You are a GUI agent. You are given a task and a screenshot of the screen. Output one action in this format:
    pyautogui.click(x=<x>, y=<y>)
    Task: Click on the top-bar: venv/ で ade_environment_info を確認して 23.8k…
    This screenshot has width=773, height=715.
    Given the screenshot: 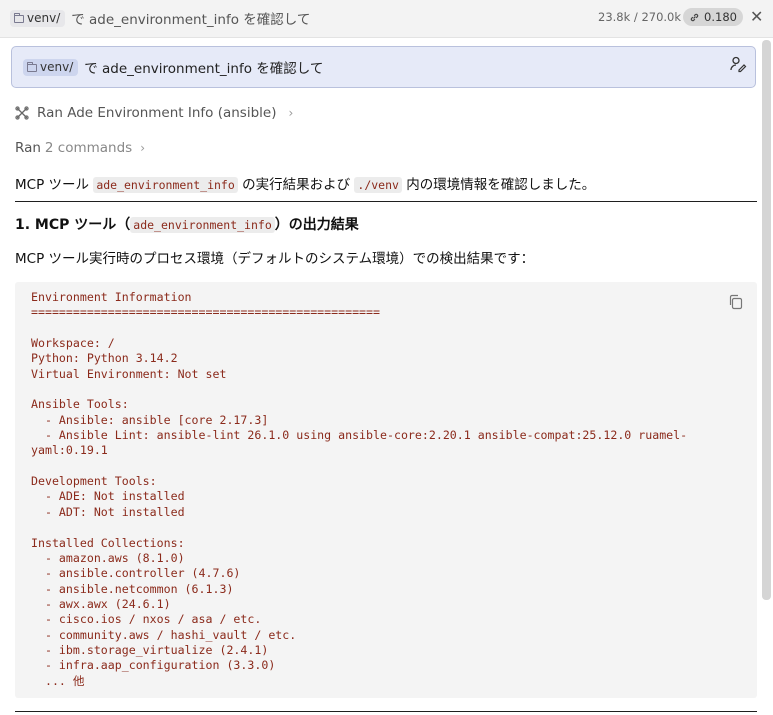 What is the action you would take?
    pyautogui.click(x=386, y=19)
    